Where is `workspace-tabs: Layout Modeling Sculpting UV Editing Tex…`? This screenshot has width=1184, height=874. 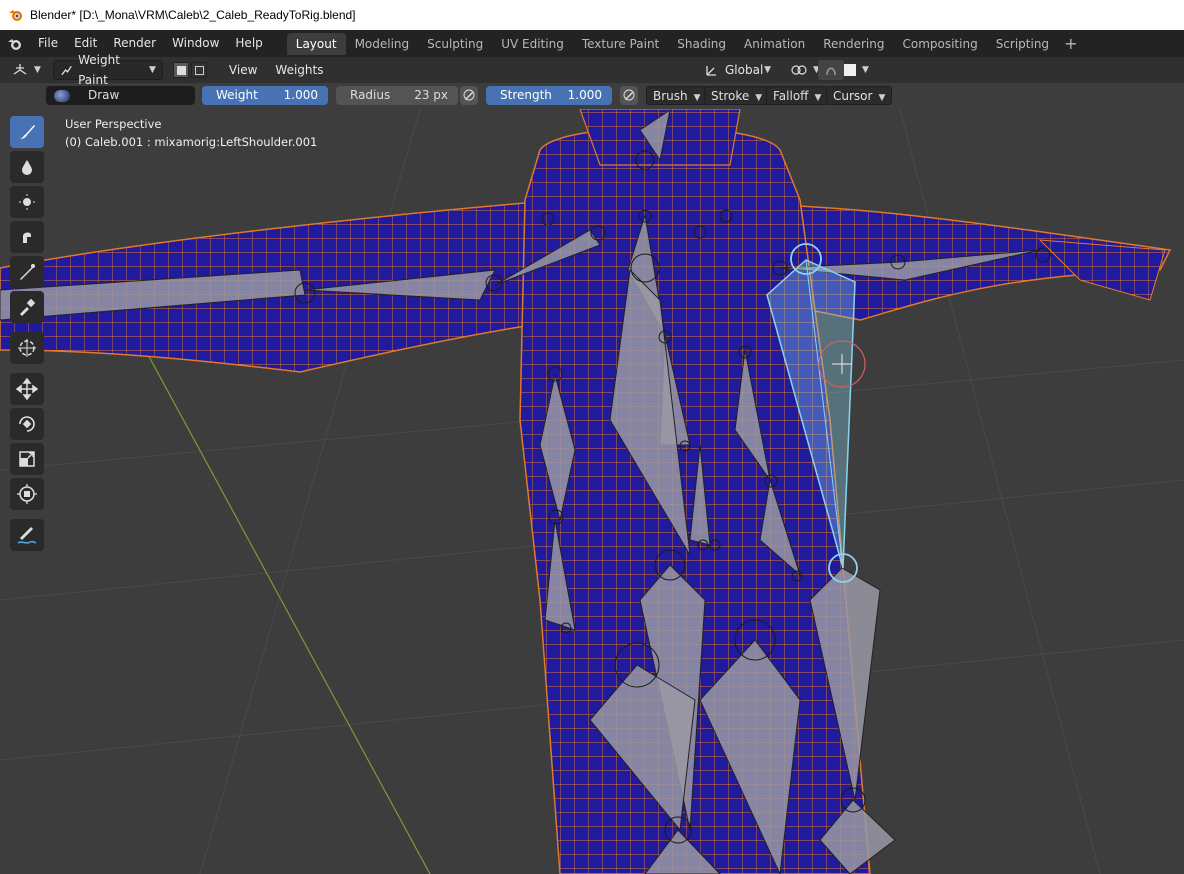
workspace-tabs: Layout Modeling Sculpting UV Editing Tex… is located at coordinates (685, 43).